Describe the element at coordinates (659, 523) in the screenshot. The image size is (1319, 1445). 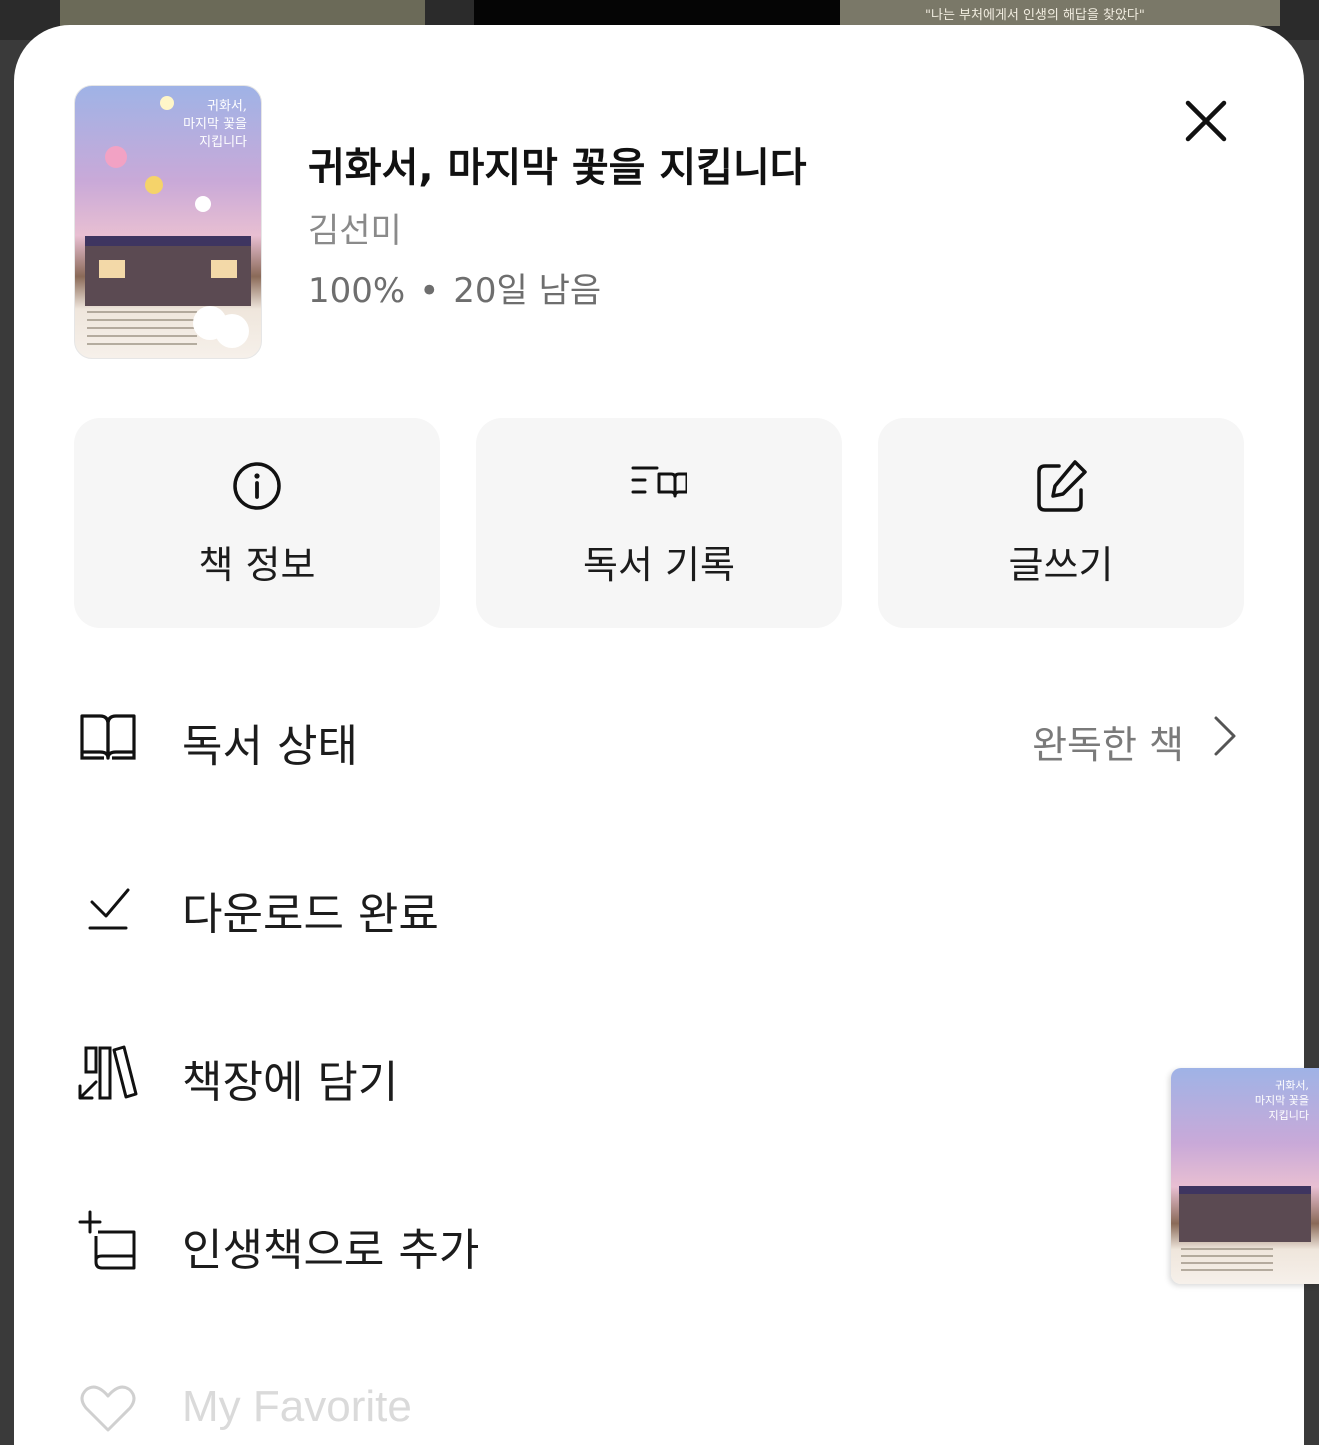
I see `reading-log-button: 독서 기록` at that location.